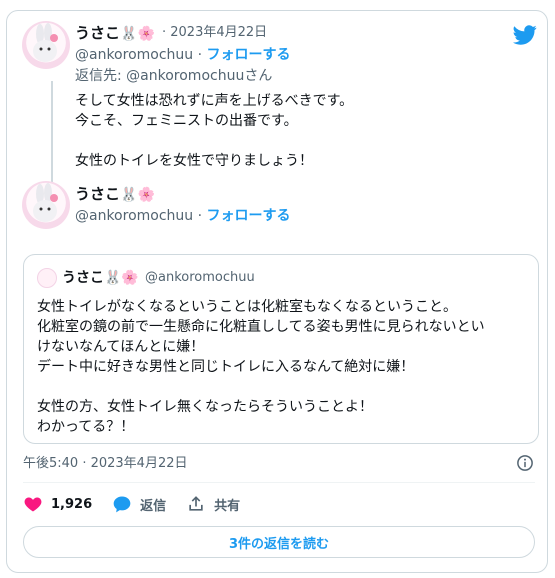  I want to click on quoted-avatar, so click(47, 278).